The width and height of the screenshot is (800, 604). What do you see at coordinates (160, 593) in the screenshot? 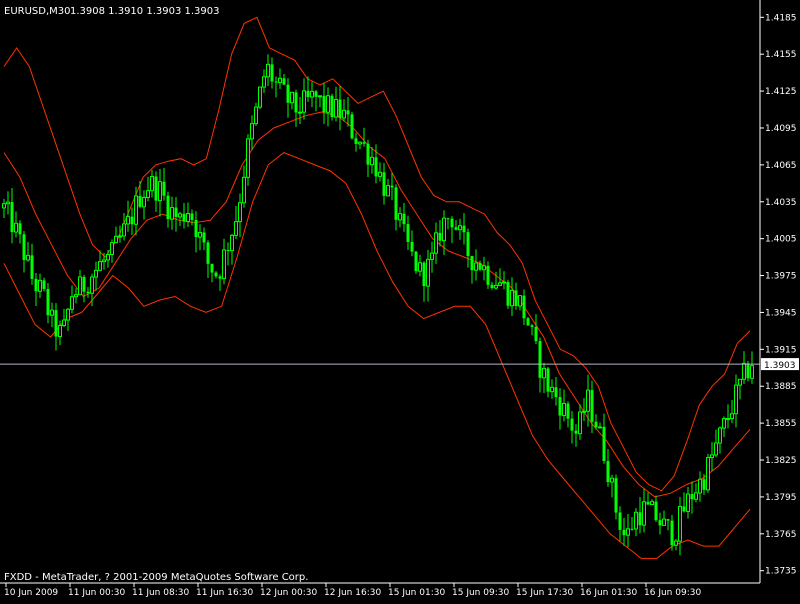
I see `x-tick-label: 11 Jun 08:30` at bounding box center [160, 593].